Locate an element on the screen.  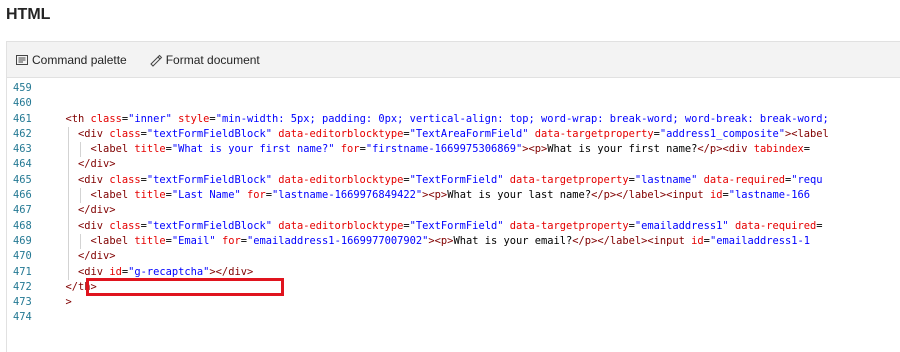
command-palette-label: Command palette is located at coordinates (79, 59).